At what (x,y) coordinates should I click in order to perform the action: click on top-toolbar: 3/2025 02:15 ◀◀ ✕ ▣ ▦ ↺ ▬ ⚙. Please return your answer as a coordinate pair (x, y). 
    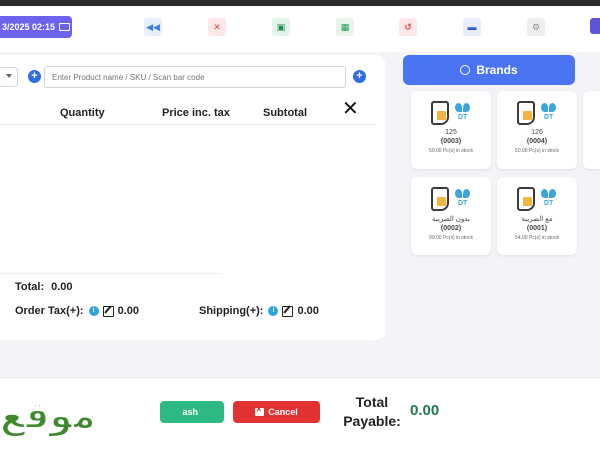
    Looking at the image, I should click on (300, 26).